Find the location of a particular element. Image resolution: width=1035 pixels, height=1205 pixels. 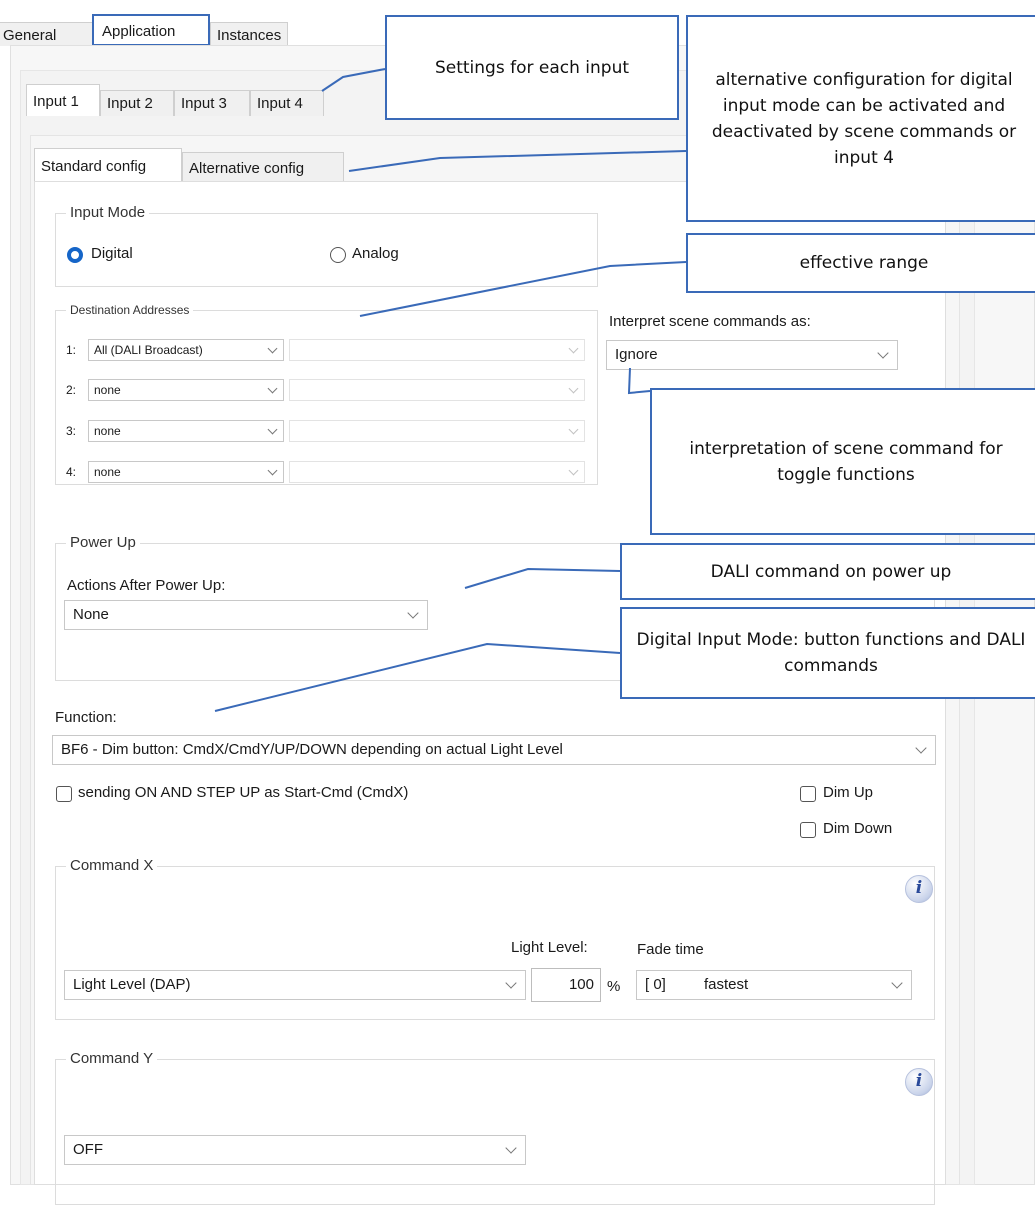

leader-range is located at coordinates (523, 289).